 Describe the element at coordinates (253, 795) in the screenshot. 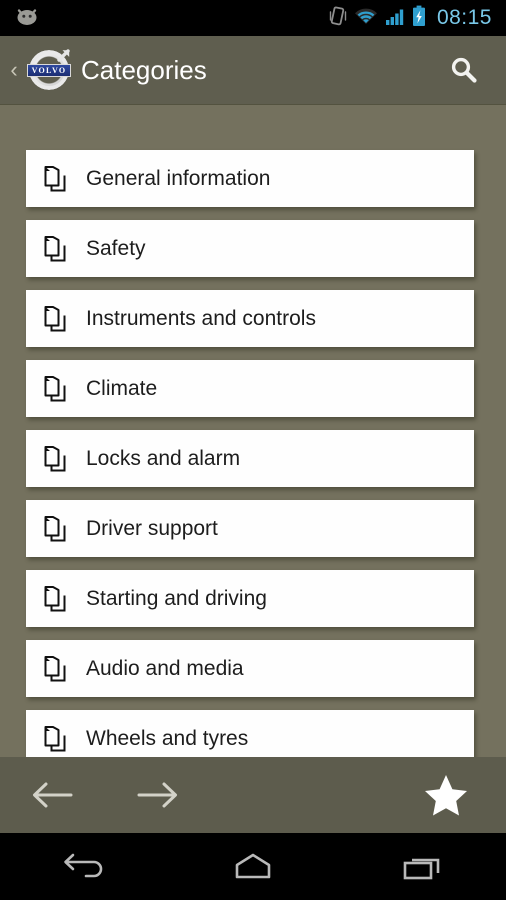

I see `bottom-toolbar` at that location.